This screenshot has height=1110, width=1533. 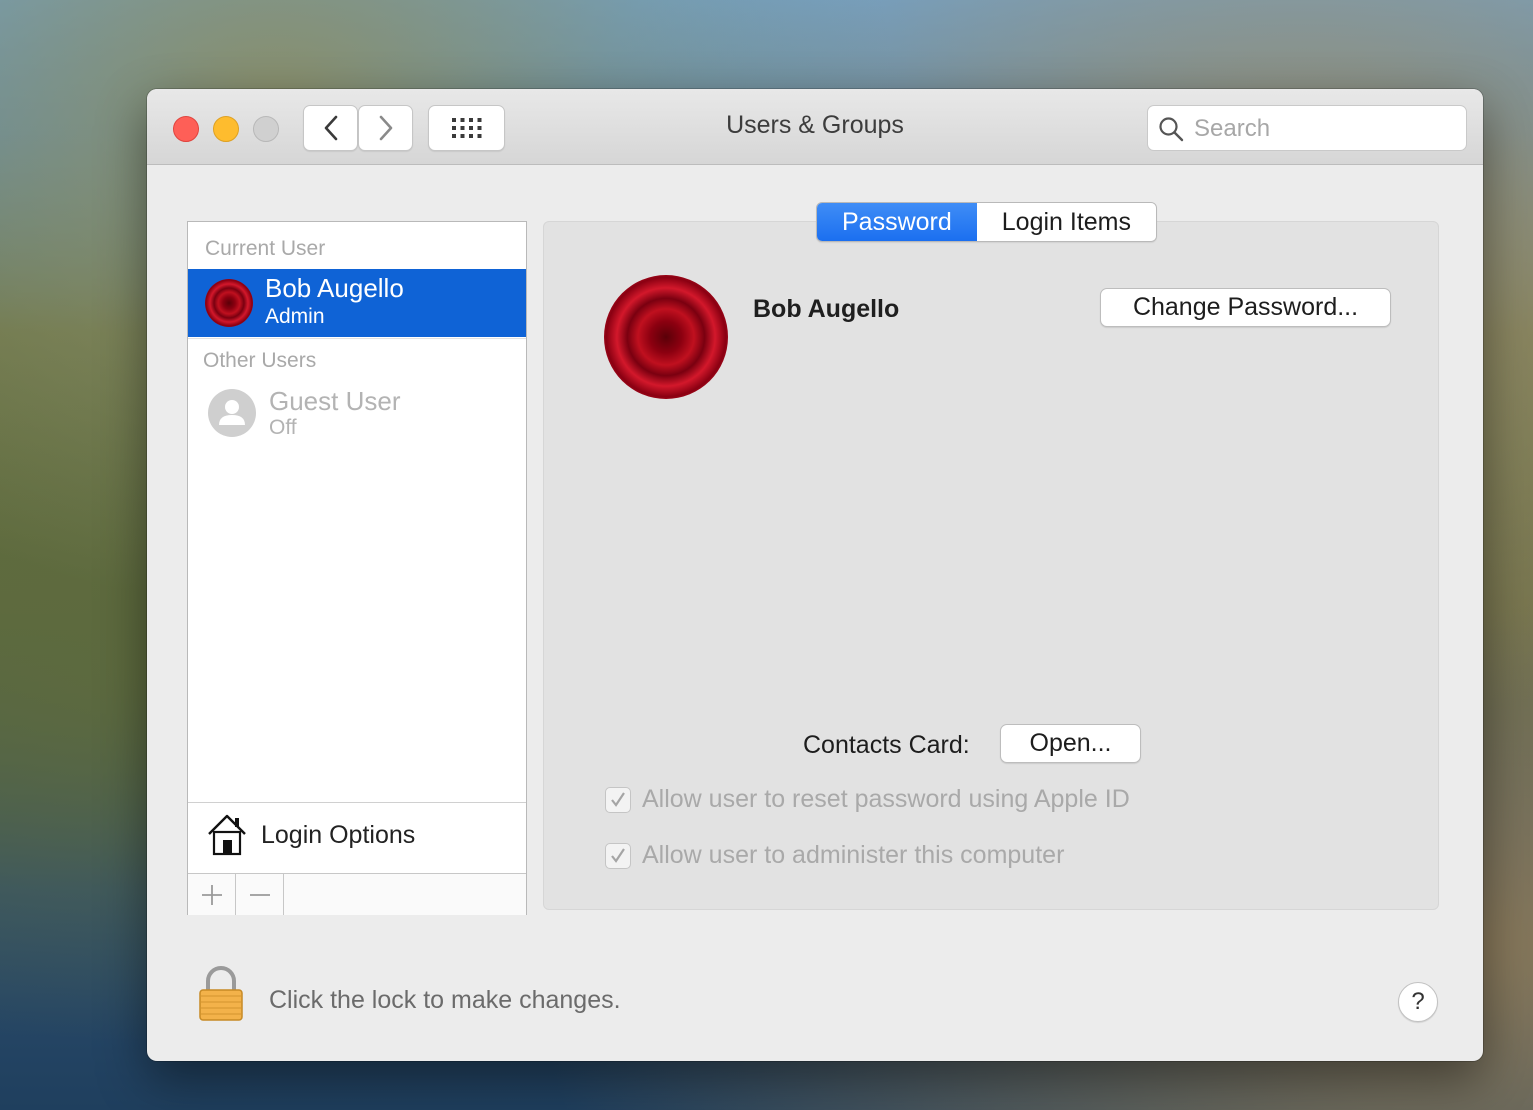 What do you see at coordinates (334, 288) in the screenshot?
I see `user-name: Bob Augello` at bounding box center [334, 288].